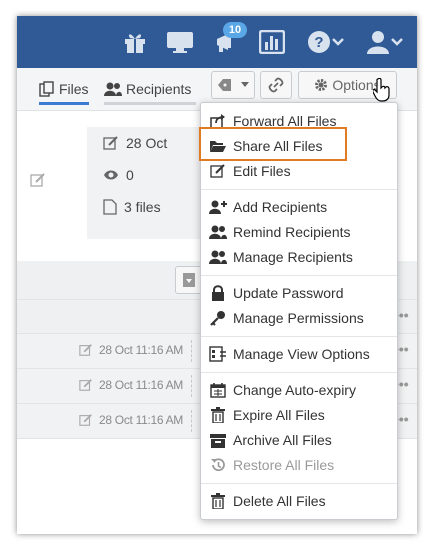 The width and height of the screenshot is (435, 549). I want to click on top-navigation-bar: 10 ?, so click(217, 42).